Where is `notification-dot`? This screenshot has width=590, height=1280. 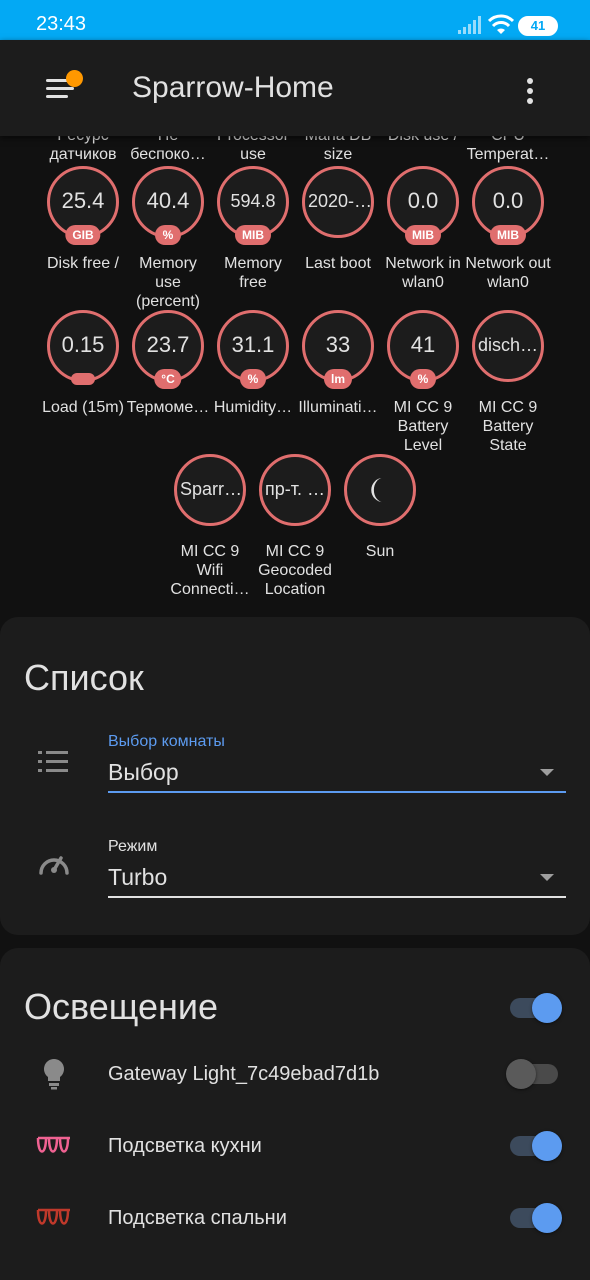 notification-dot is located at coordinates (74, 78).